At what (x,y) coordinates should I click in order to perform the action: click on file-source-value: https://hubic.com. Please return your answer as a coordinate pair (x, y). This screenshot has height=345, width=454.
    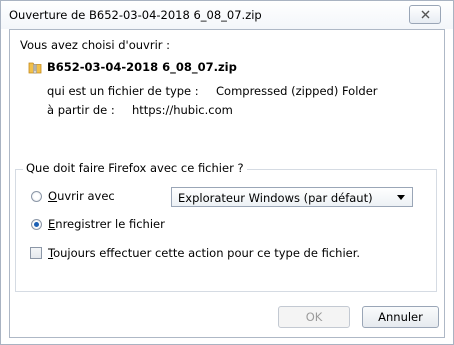
    Looking at the image, I should click on (182, 110).